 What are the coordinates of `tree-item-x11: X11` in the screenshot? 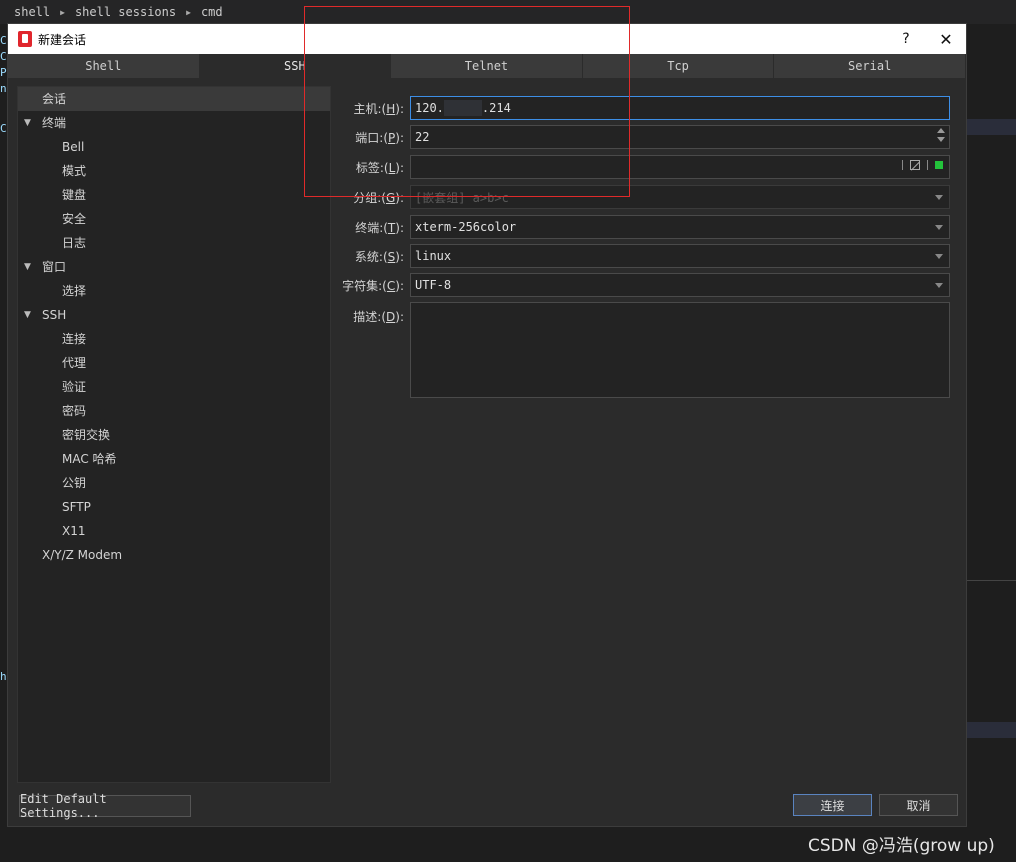 It's located at (174, 531).